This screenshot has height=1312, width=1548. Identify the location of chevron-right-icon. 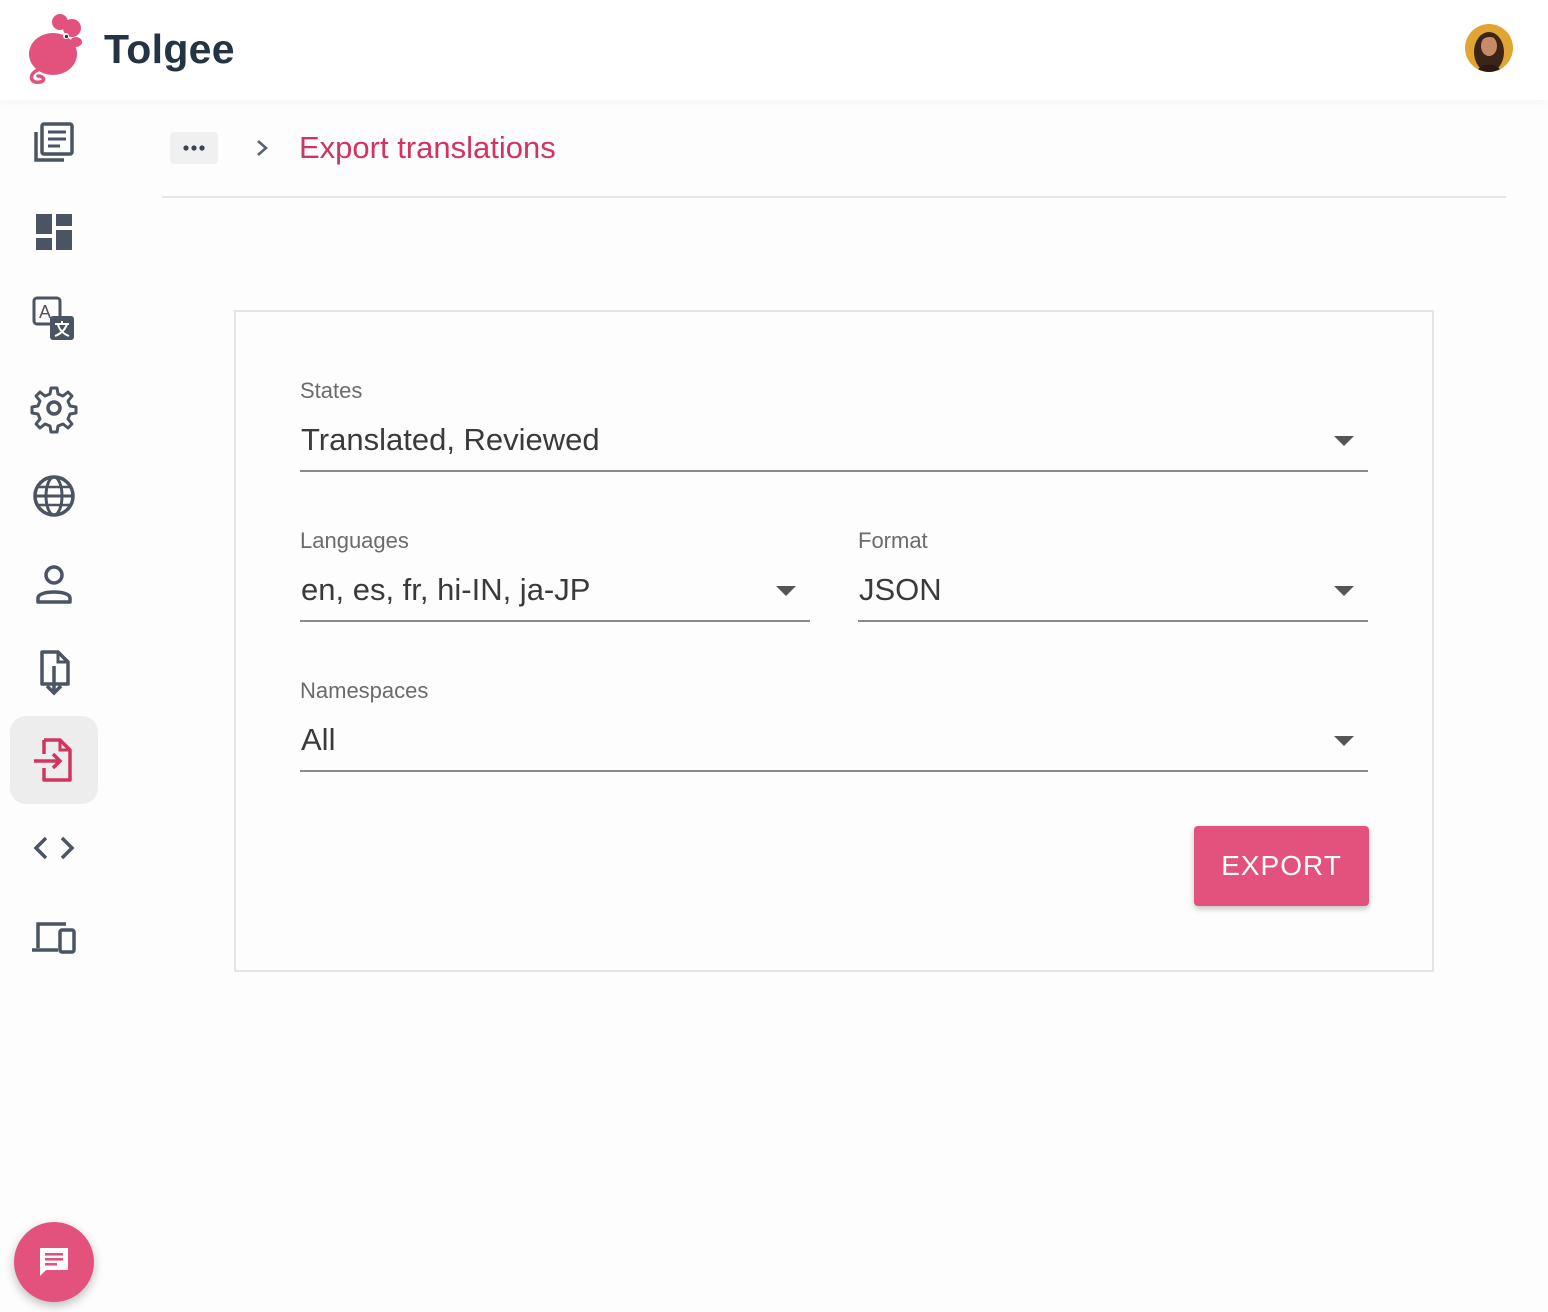
(262, 148).